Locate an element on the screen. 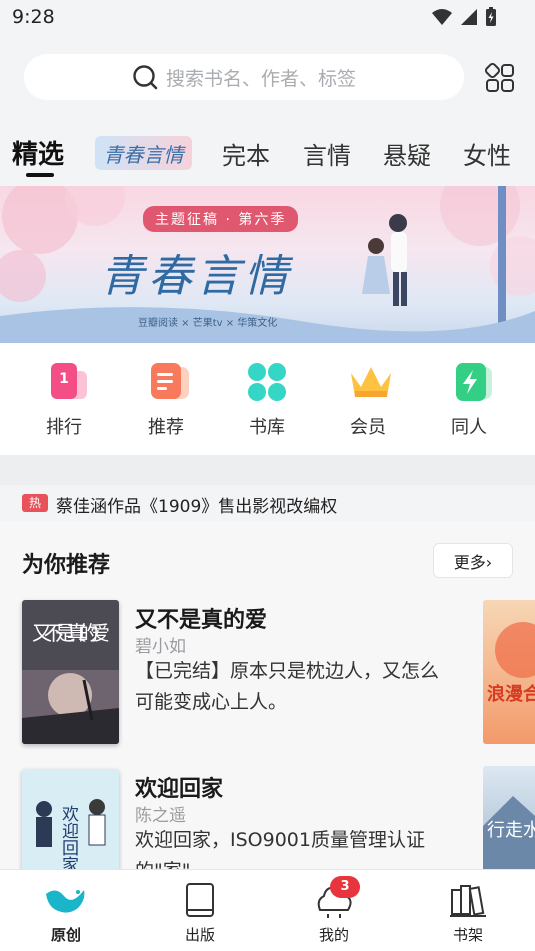  nav-publish-label: 出版 is located at coordinates (199, 935).